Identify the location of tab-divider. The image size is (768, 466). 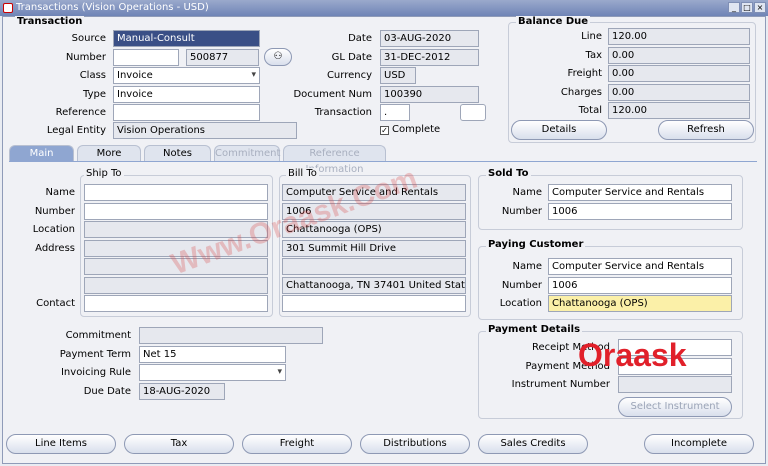
(383, 161).